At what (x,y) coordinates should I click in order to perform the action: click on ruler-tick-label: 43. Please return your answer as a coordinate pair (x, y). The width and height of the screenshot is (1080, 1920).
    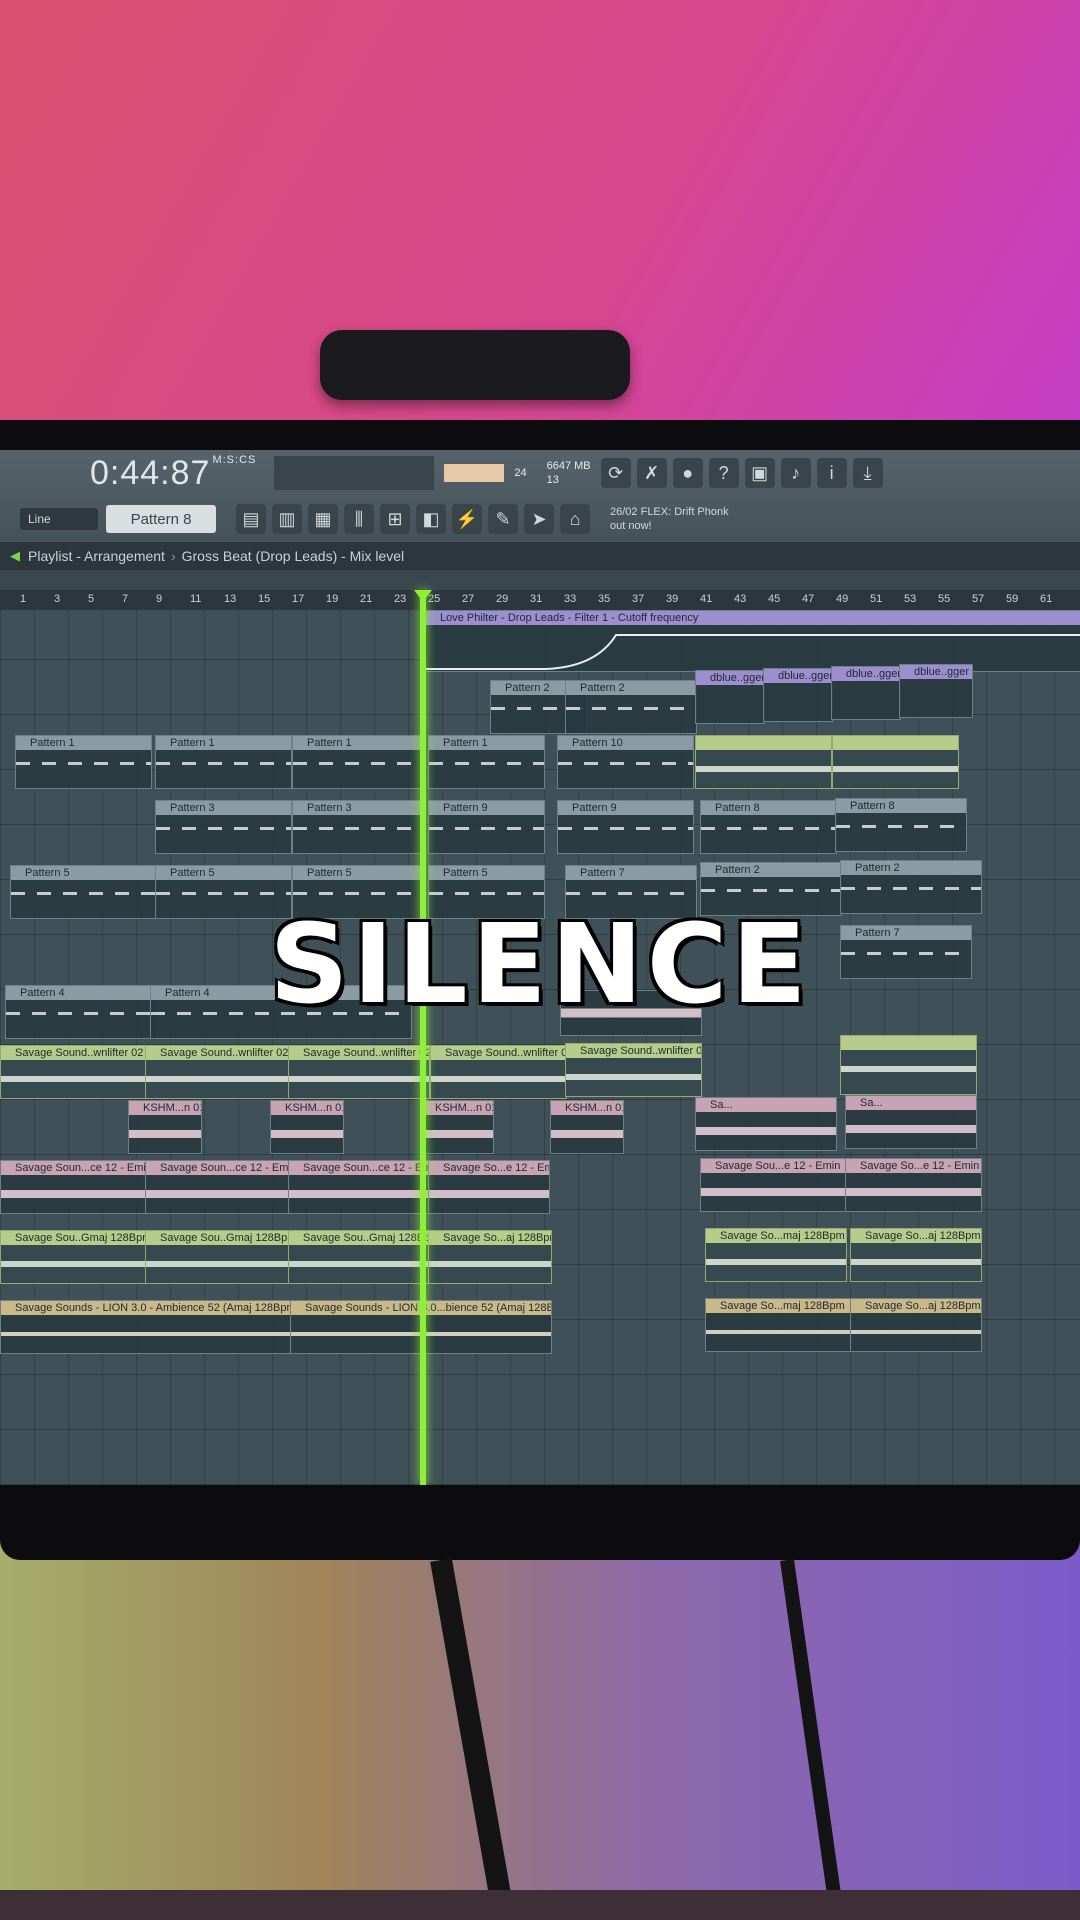
    Looking at the image, I should click on (740, 599).